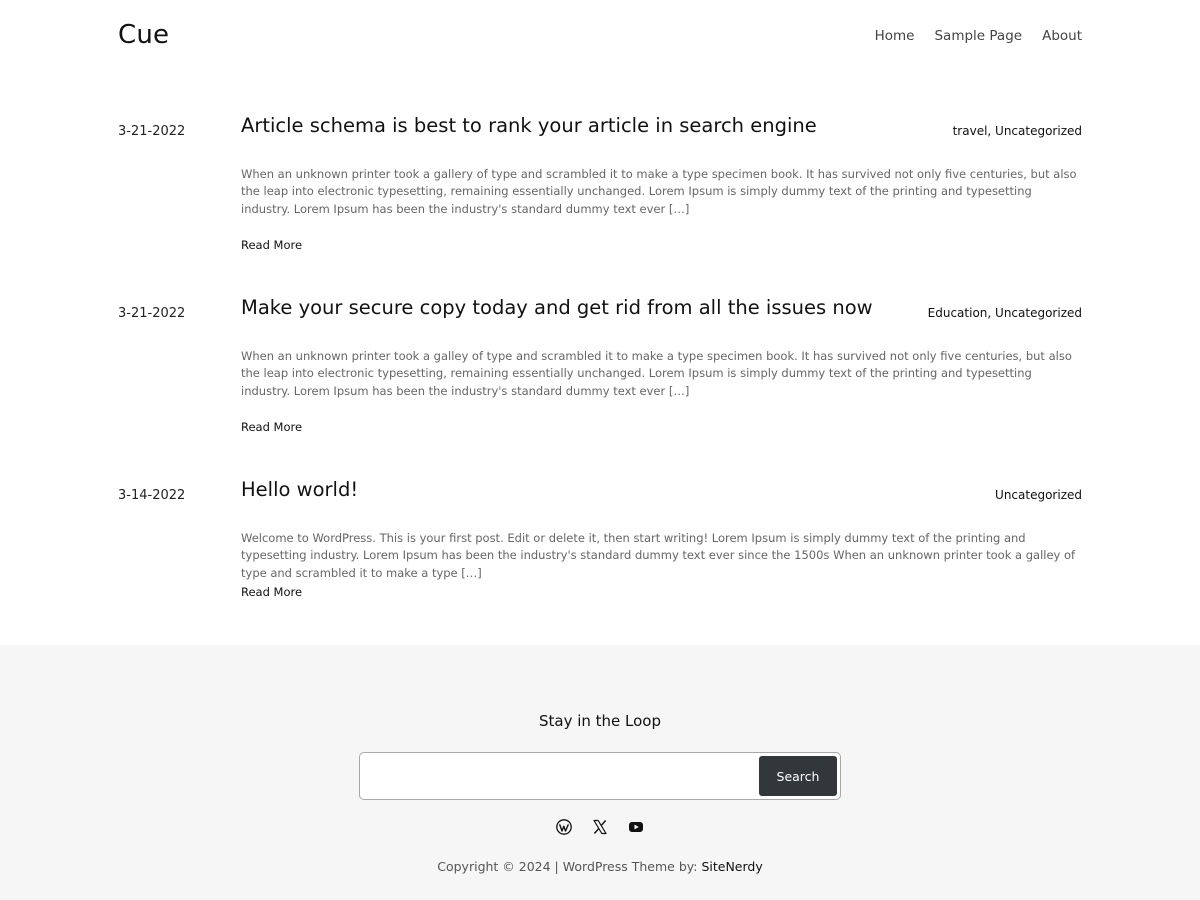 This screenshot has width=1200, height=900. Describe the element at coordinates (958, 313) in the screenshot. I see `category-link: Education` at that location.